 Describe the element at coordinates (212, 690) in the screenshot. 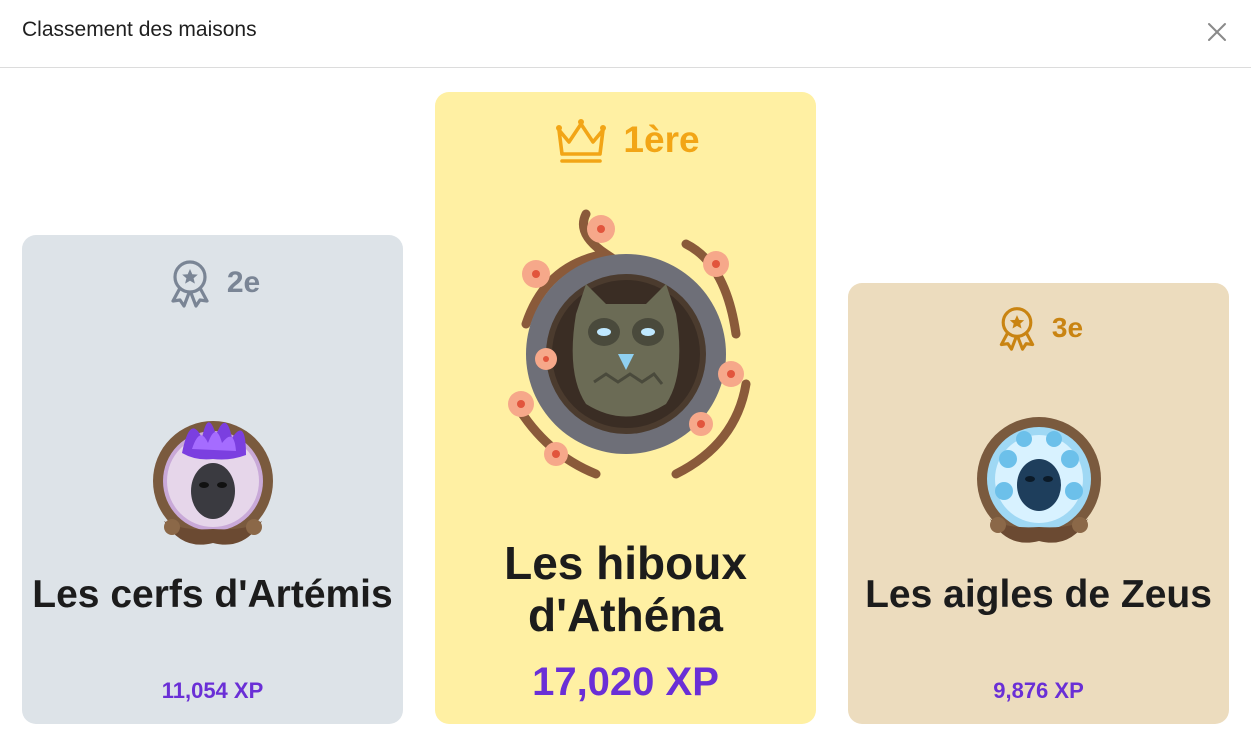

I see `house-xp: 11,054 XP` at that location.